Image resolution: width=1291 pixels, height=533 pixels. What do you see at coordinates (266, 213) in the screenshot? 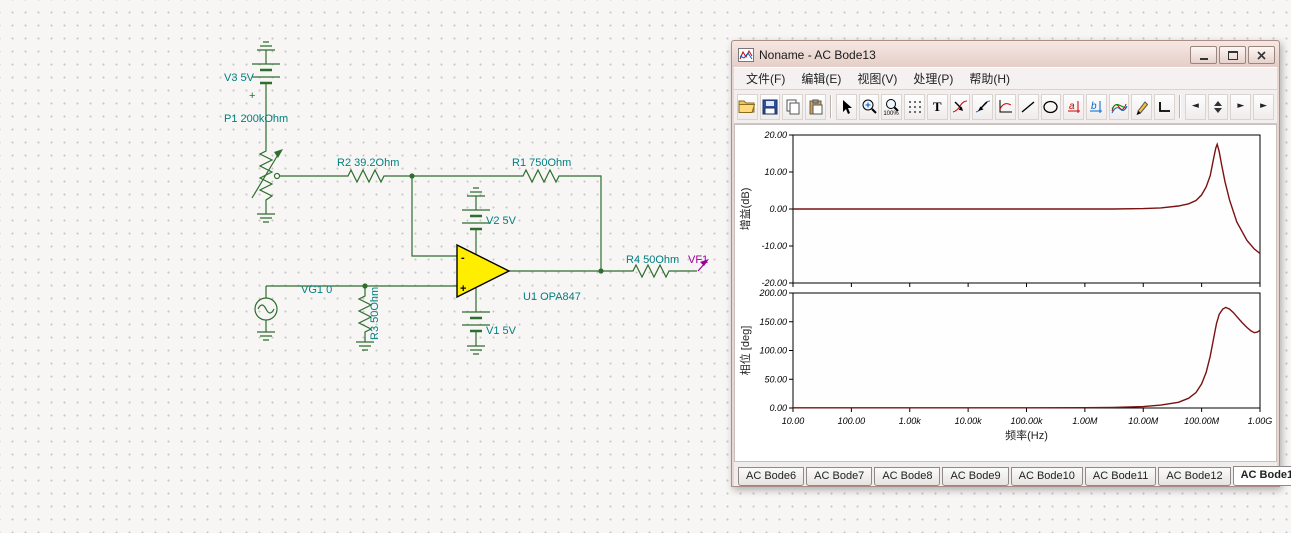
I see `ground-symbol-p1` at bounding box center [266, 213].